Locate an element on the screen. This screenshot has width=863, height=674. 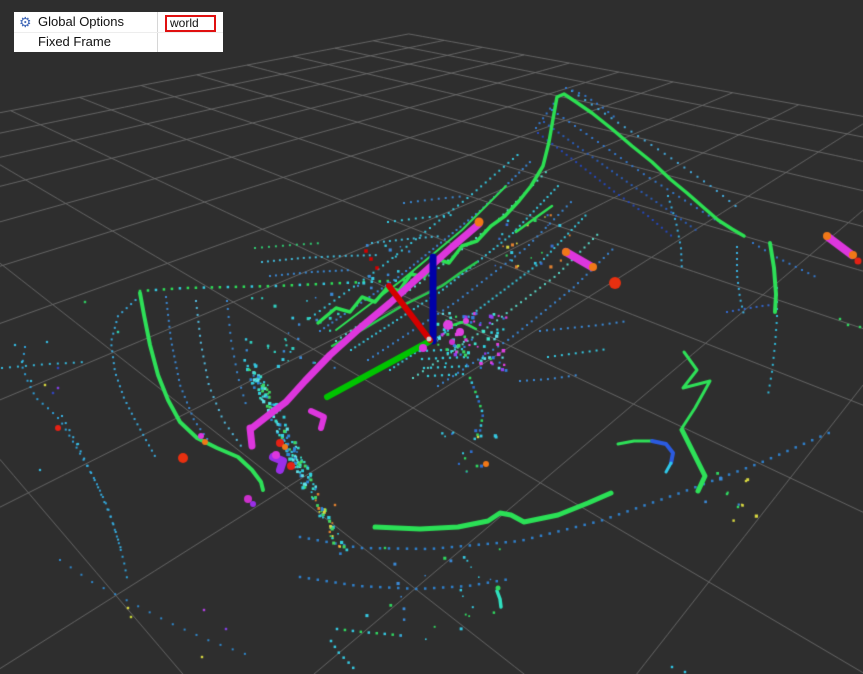
panel-row-divider is located at coordinates (118, 32).